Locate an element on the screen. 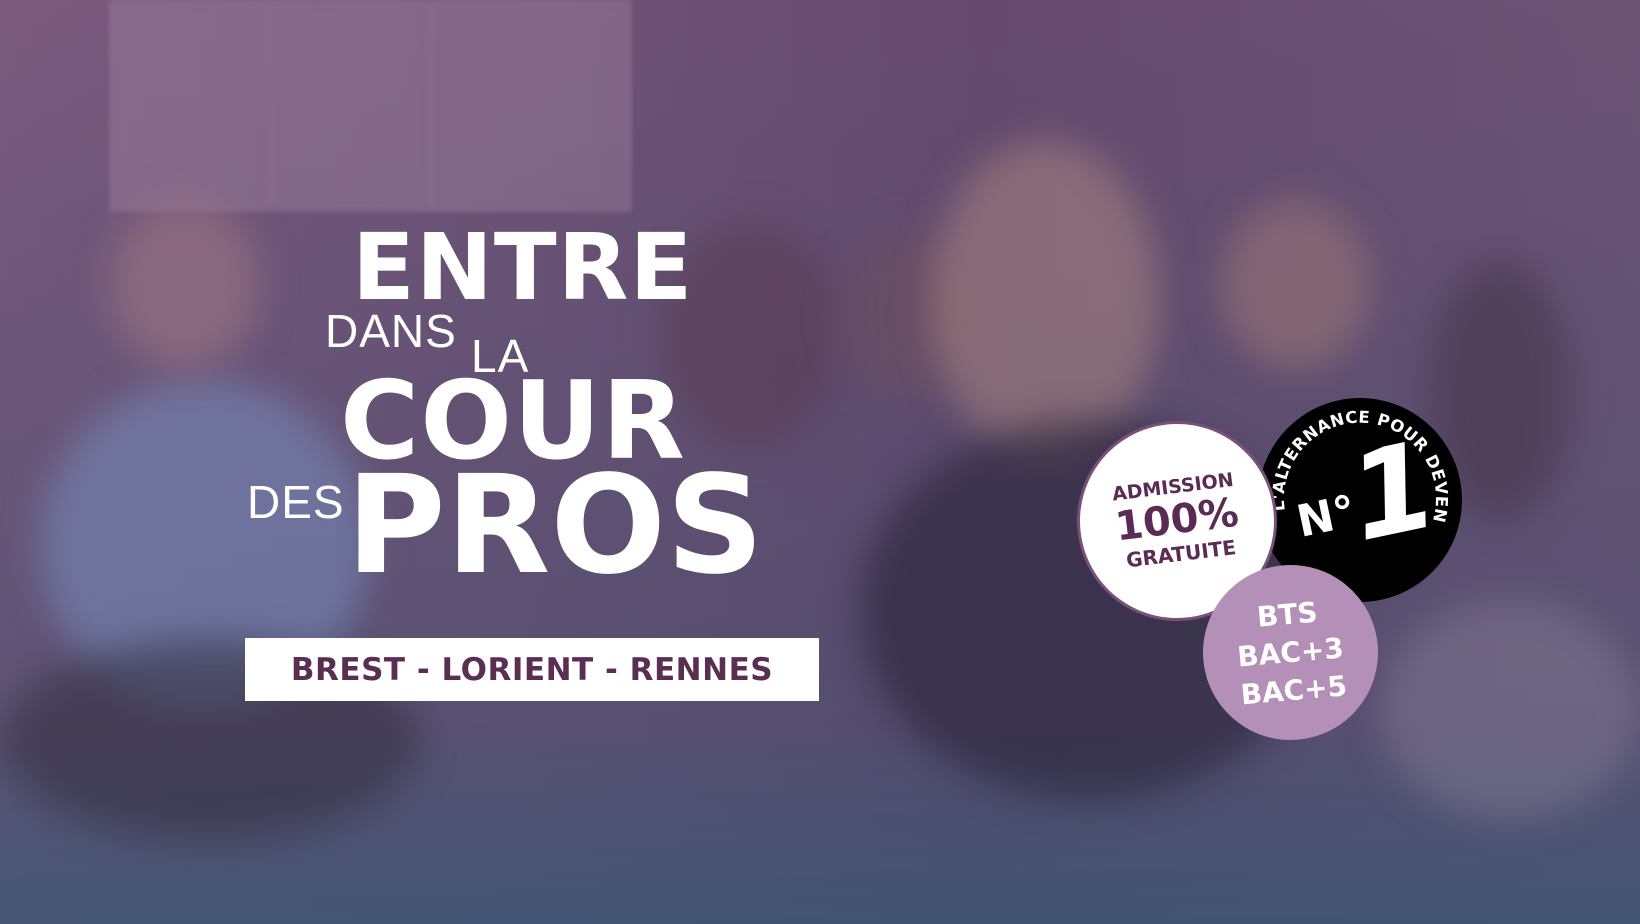  level-bac5: BAC+5 is located at coordinates (1294, 689).